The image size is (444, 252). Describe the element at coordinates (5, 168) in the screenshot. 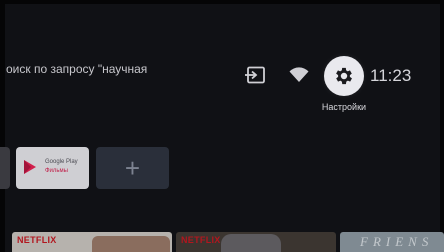

I see `app-tile` at that location.